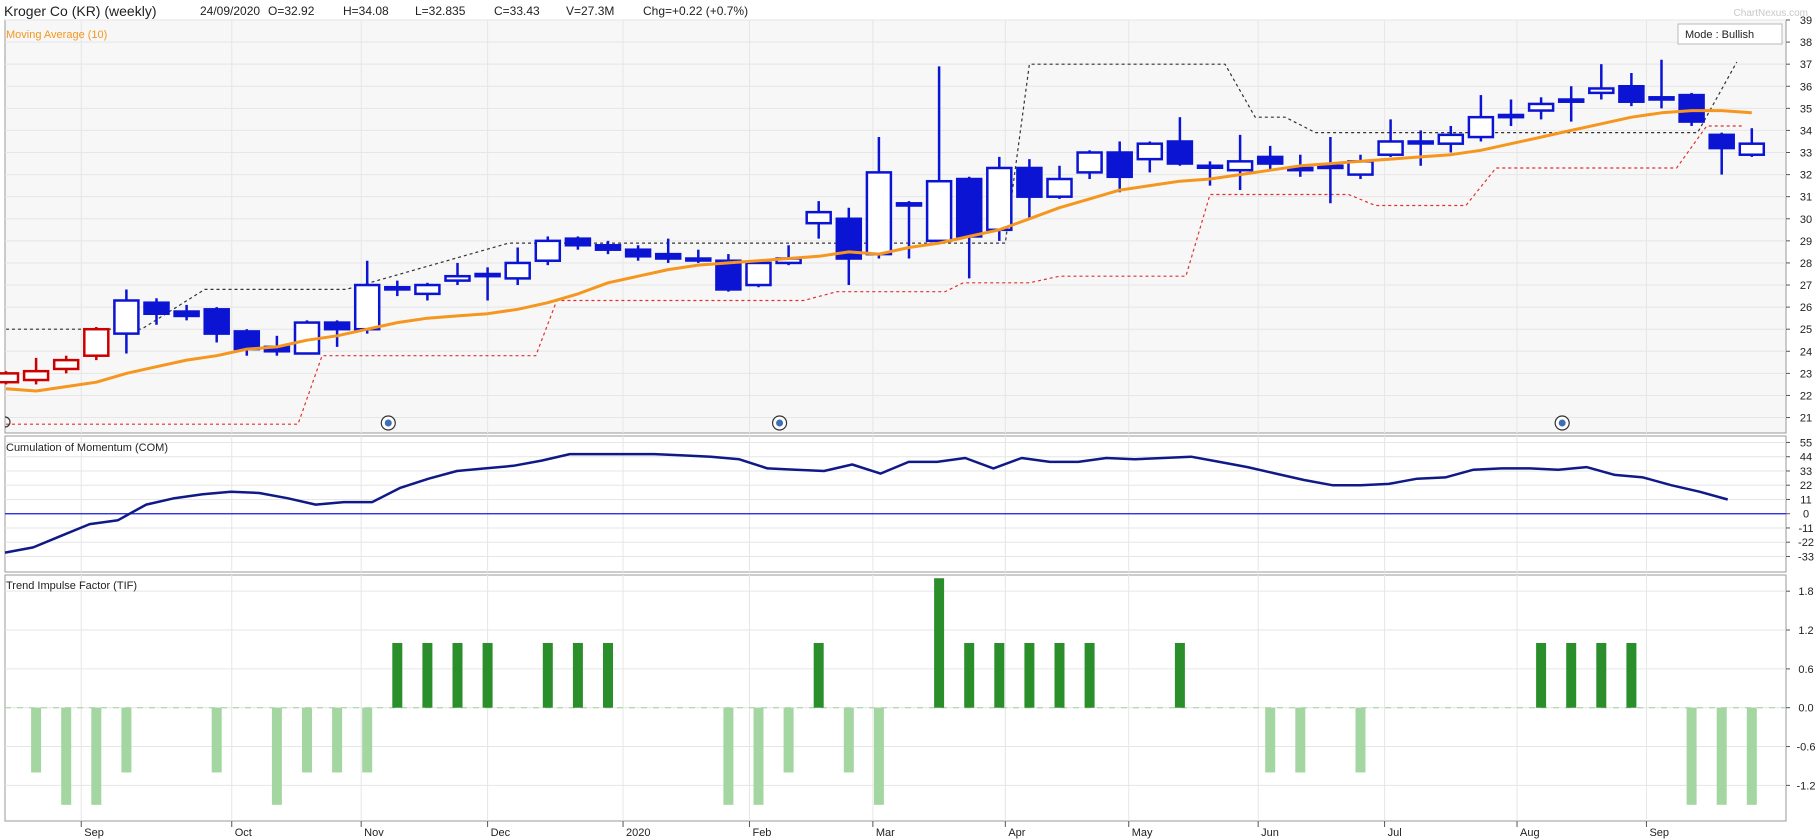  What do you see at coordinates (1806, 286) in the screenshot?
I see `price-tick-label: 27` at bounding box center [1806, 286].